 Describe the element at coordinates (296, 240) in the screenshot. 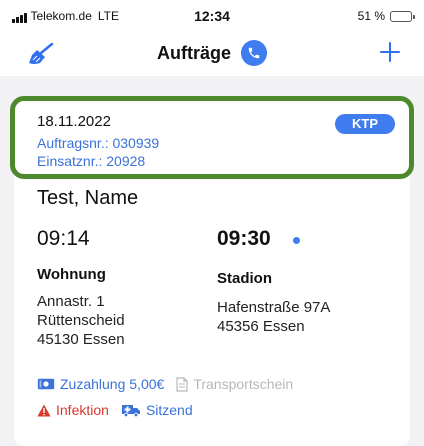

I see `status-dot` at that location.